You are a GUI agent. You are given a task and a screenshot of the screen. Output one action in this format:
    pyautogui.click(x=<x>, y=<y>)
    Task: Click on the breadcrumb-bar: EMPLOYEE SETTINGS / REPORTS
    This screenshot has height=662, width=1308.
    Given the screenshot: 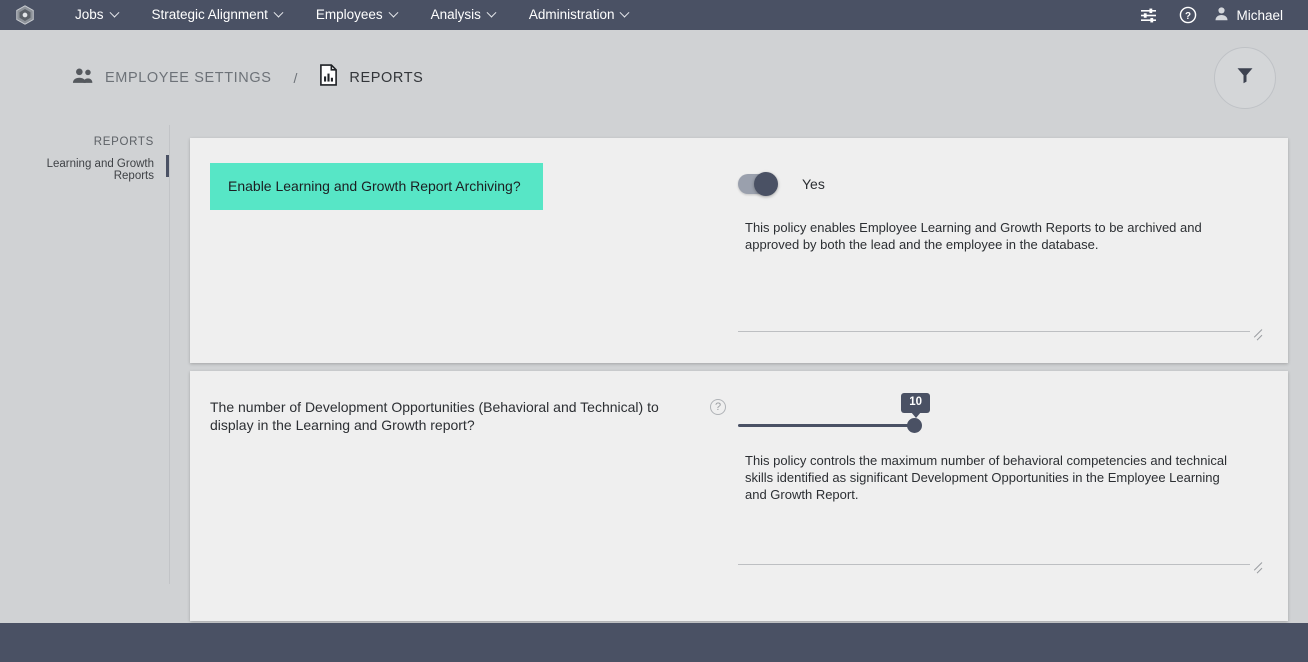 What is the action you would take?
    pyautogui.click(x=654, y=77)
    